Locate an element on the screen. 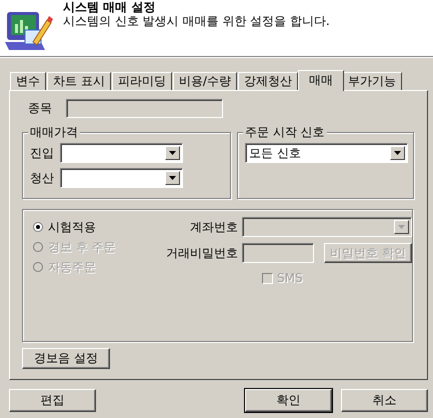 The height and width of the screenshot is (418, 433). tab: 피라미딩 is located at coordinates (142, 81).